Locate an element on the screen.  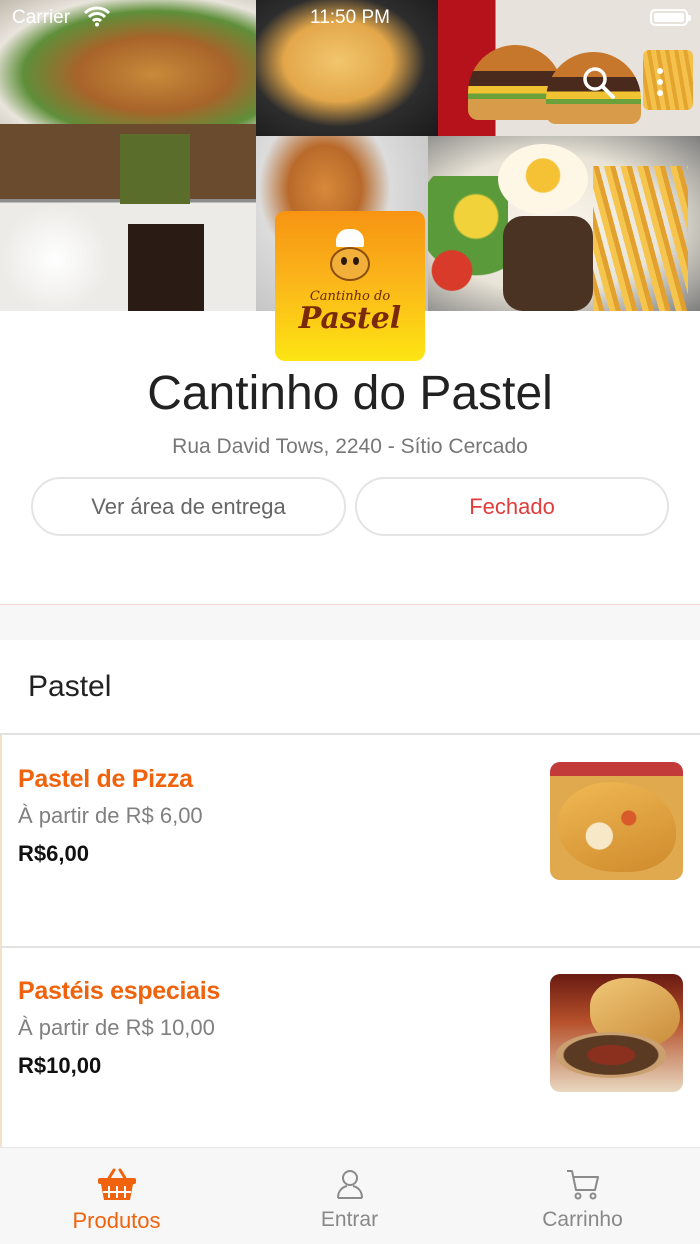
status-bar: Carrier 11:50 PM is located at coordinates (350, 18).